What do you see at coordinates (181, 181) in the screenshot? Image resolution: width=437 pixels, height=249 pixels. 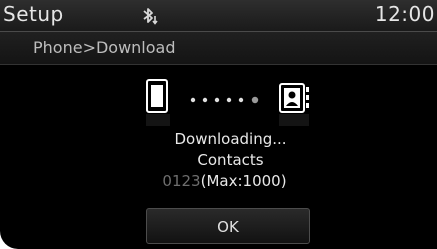 I see `current-count: 0123` at bounding box center [181, 181].